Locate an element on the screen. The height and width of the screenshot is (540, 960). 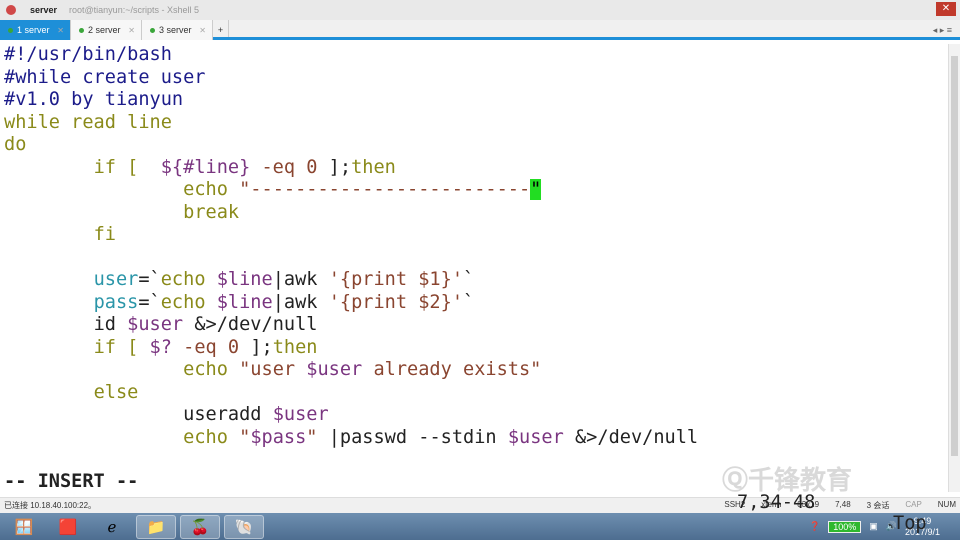
code-line: while read line is located at coordinates (476, 123).